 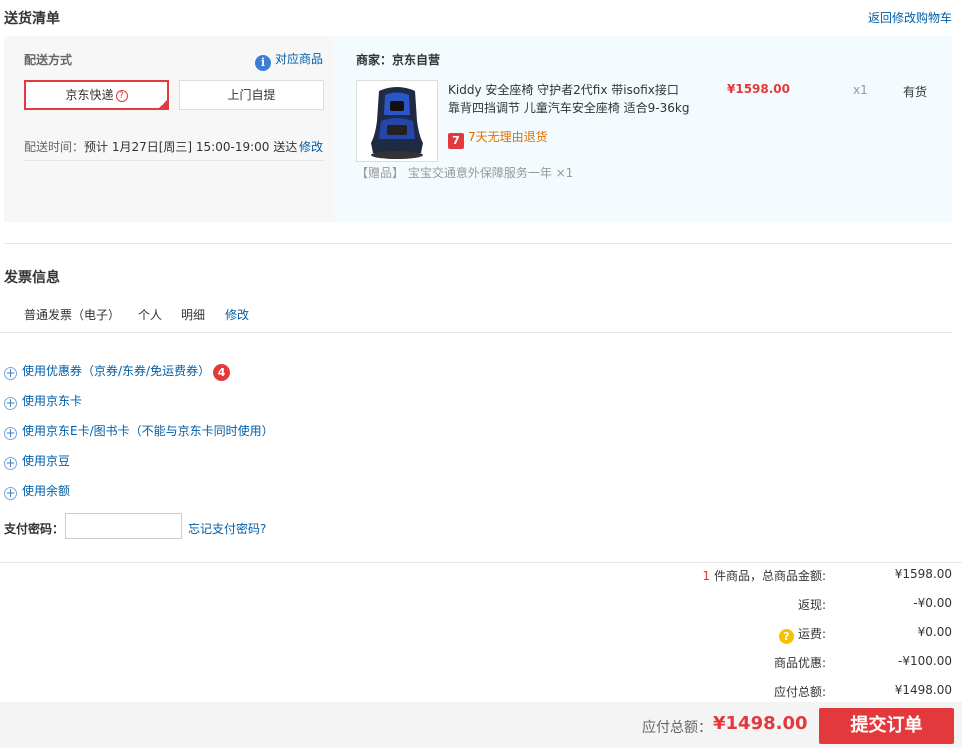 I want to click on car-seat-image, so click(x=397, y=121).